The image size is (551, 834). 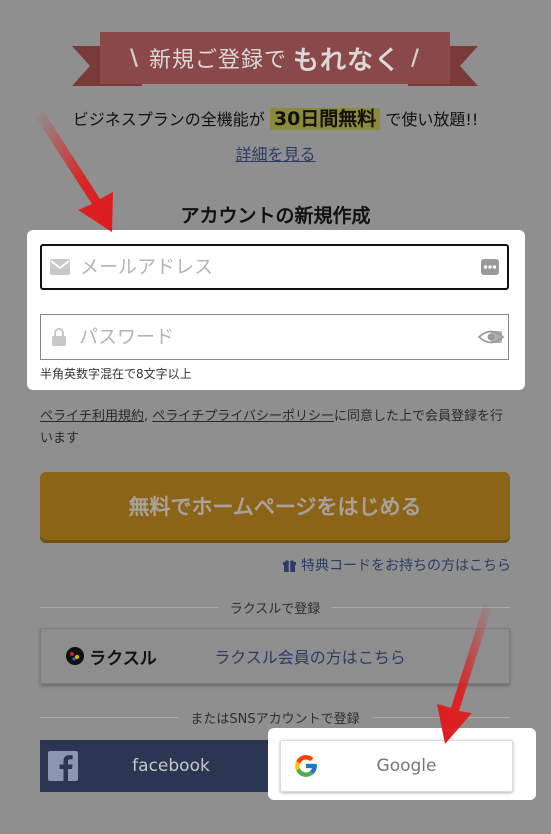 I want to click on email-input, so click(x=275, y=267).